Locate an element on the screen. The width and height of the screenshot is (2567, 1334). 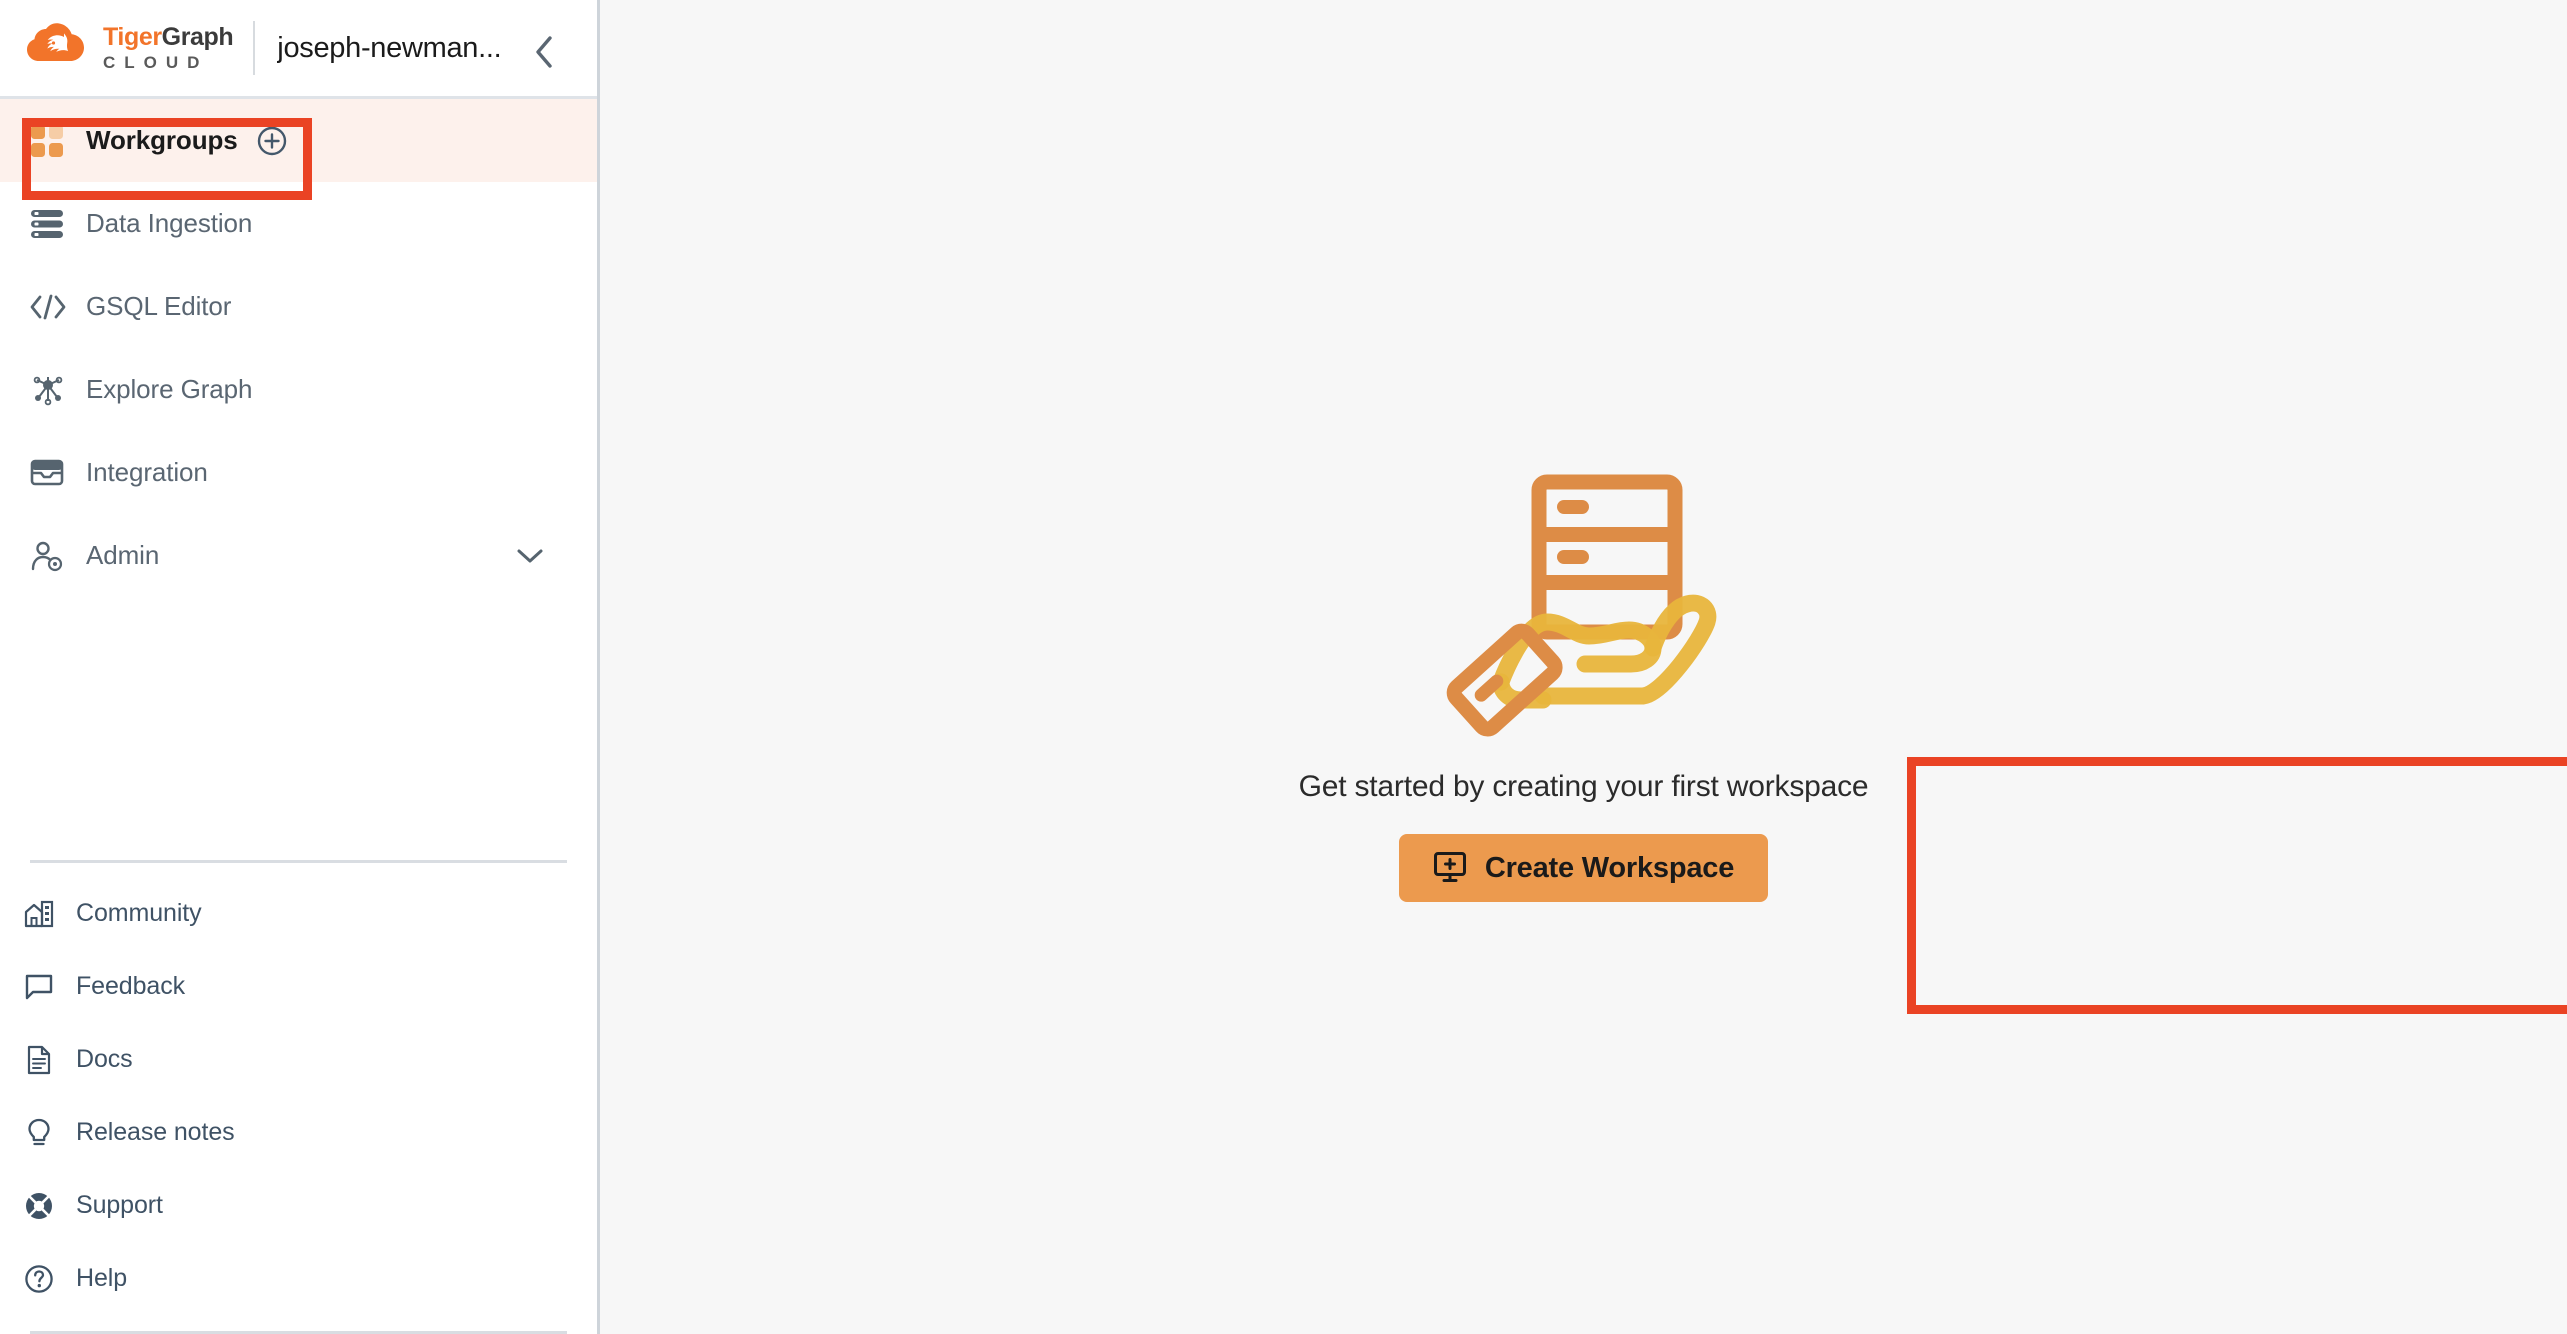
sidebar-item-label: Integration is located at coordinates (147, 472).